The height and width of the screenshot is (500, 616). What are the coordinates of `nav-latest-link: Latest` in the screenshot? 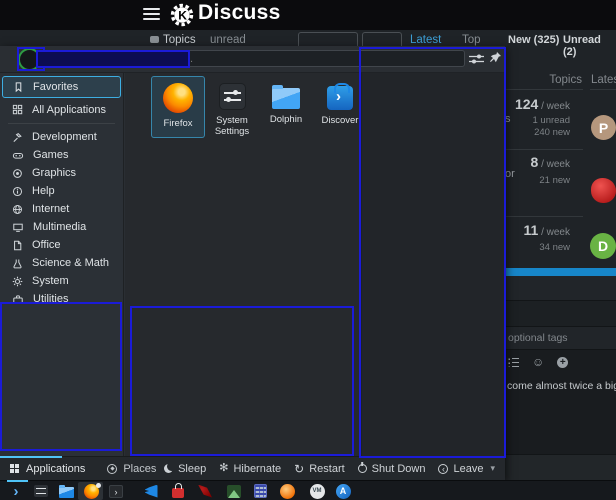 It's located at (425, 40).